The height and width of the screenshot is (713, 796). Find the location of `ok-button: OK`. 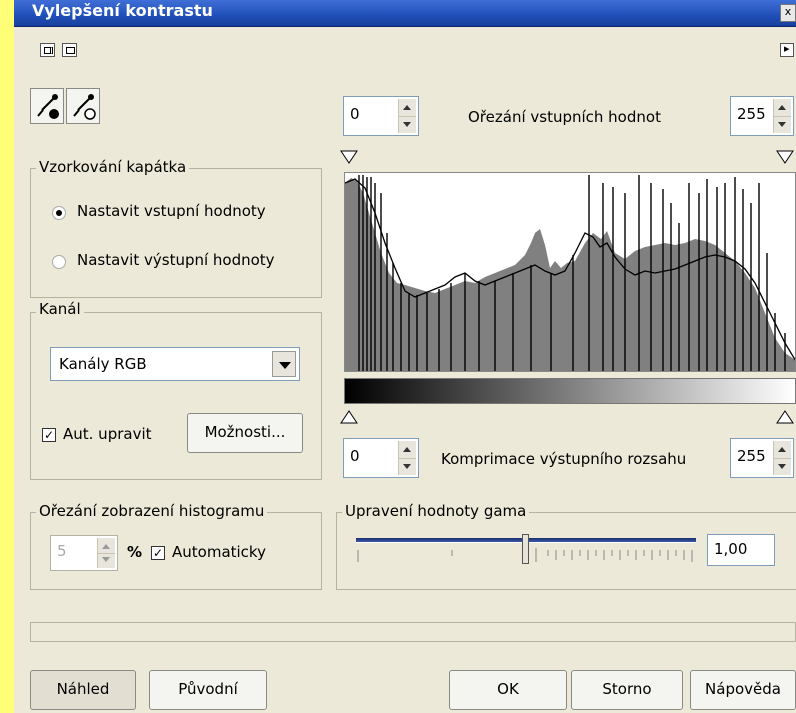

ok-button: OK is located at coordinates (508, 690).